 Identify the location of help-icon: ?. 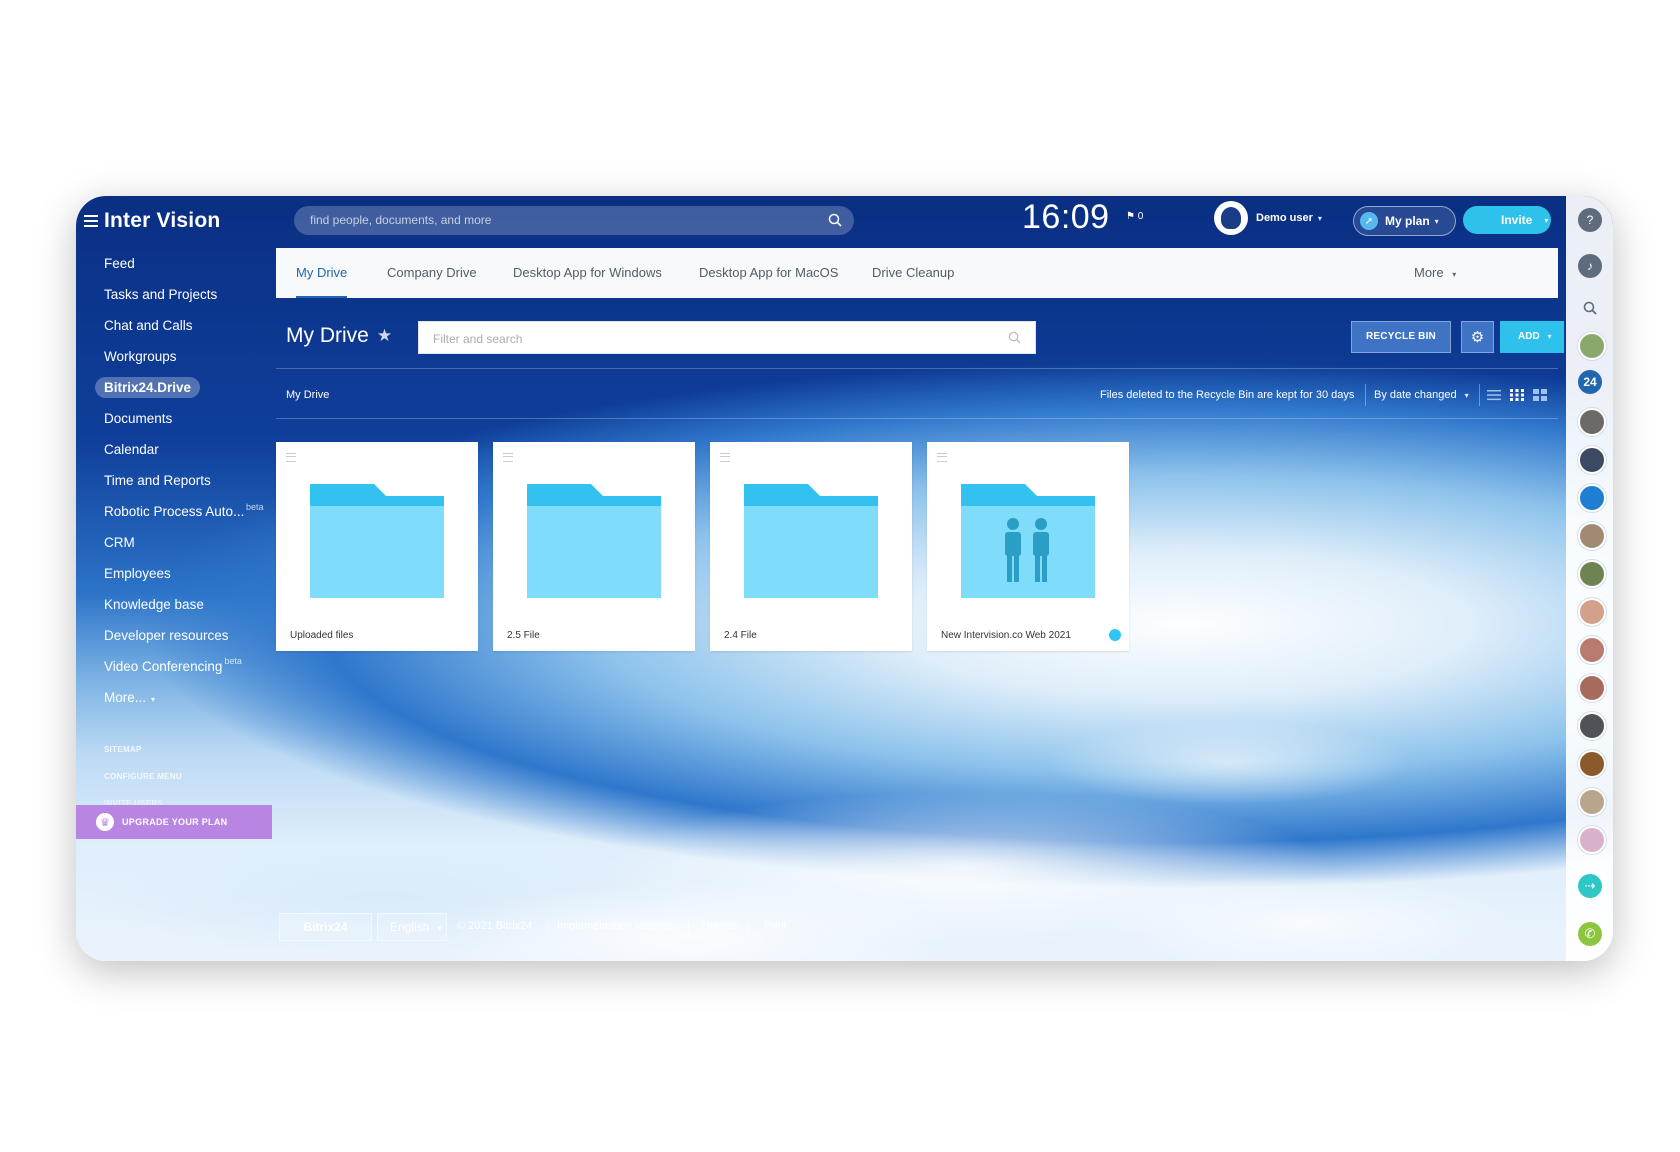
(1590, 220).